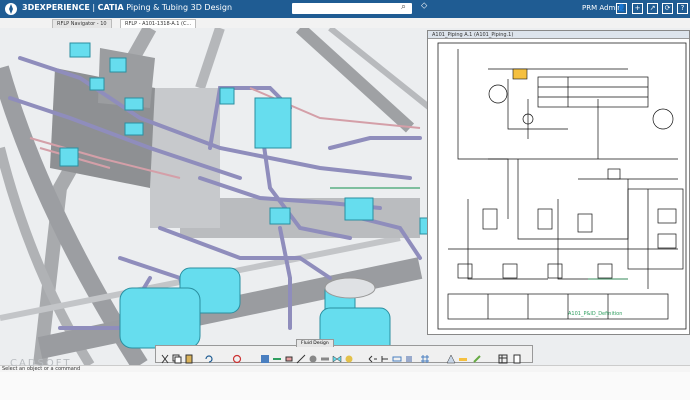 The height and width of the screenshot is (400, 690). I want to click on link-icon, so click(397, 355).